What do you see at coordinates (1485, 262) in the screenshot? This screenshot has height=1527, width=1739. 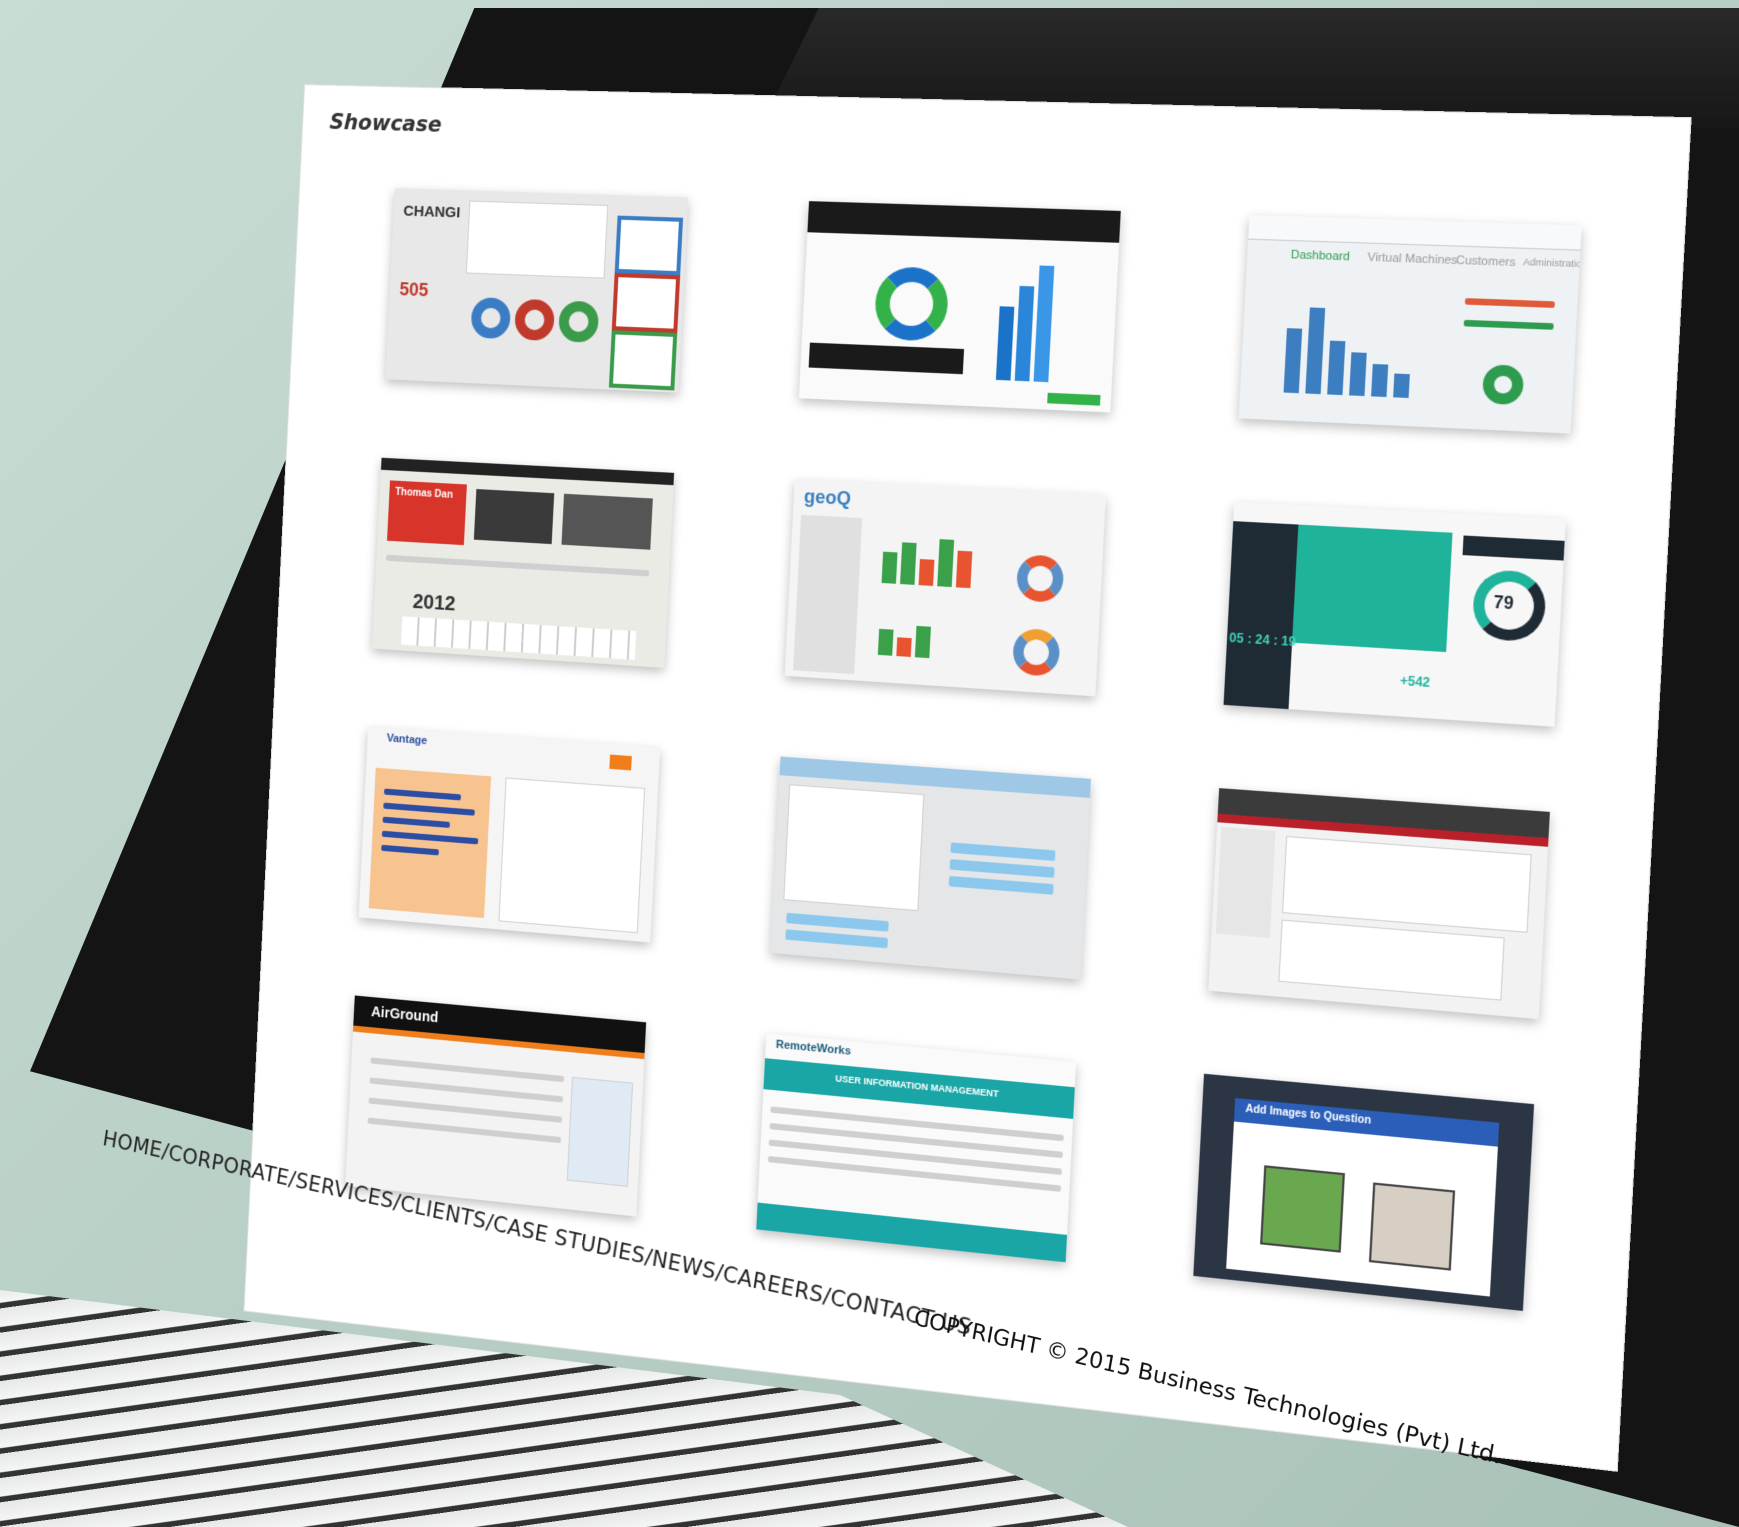 I see `tile-menu-item: Customers` at bounding box center [1485, 262].